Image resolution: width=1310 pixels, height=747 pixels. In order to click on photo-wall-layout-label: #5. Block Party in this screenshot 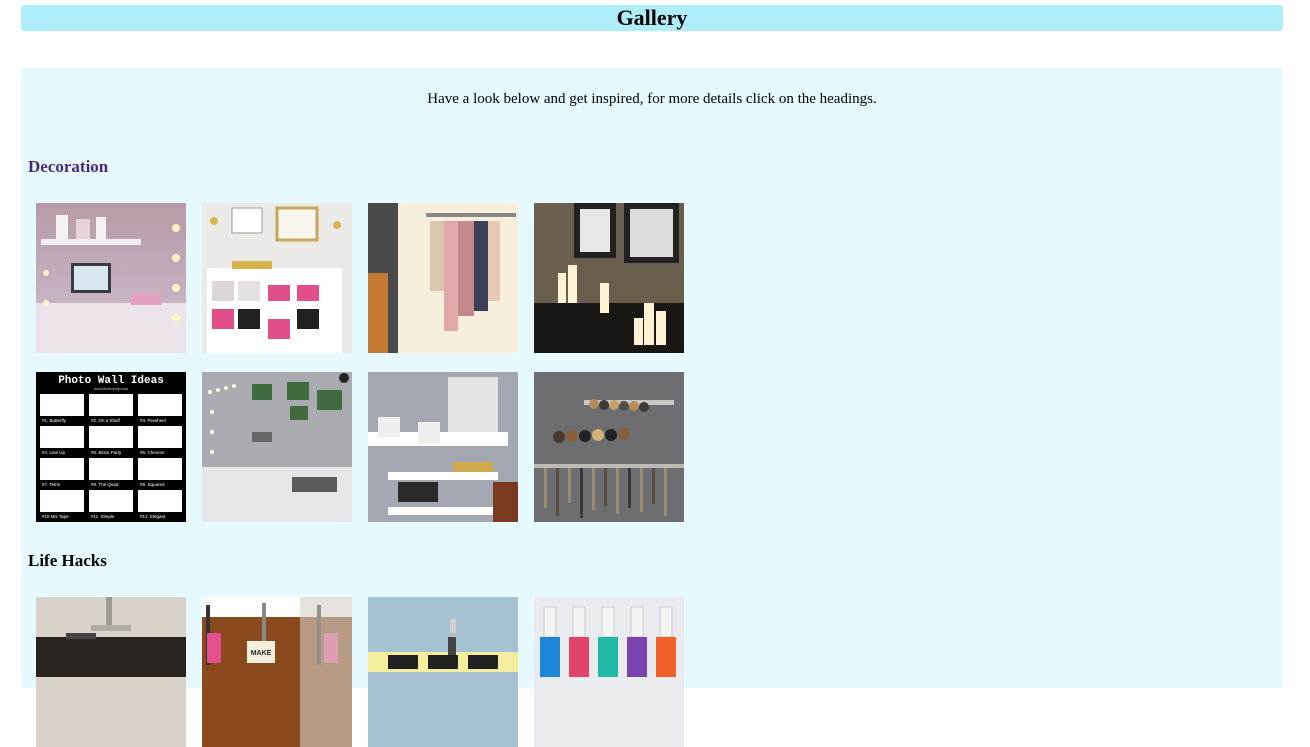, I will do `click(106, 452)`.